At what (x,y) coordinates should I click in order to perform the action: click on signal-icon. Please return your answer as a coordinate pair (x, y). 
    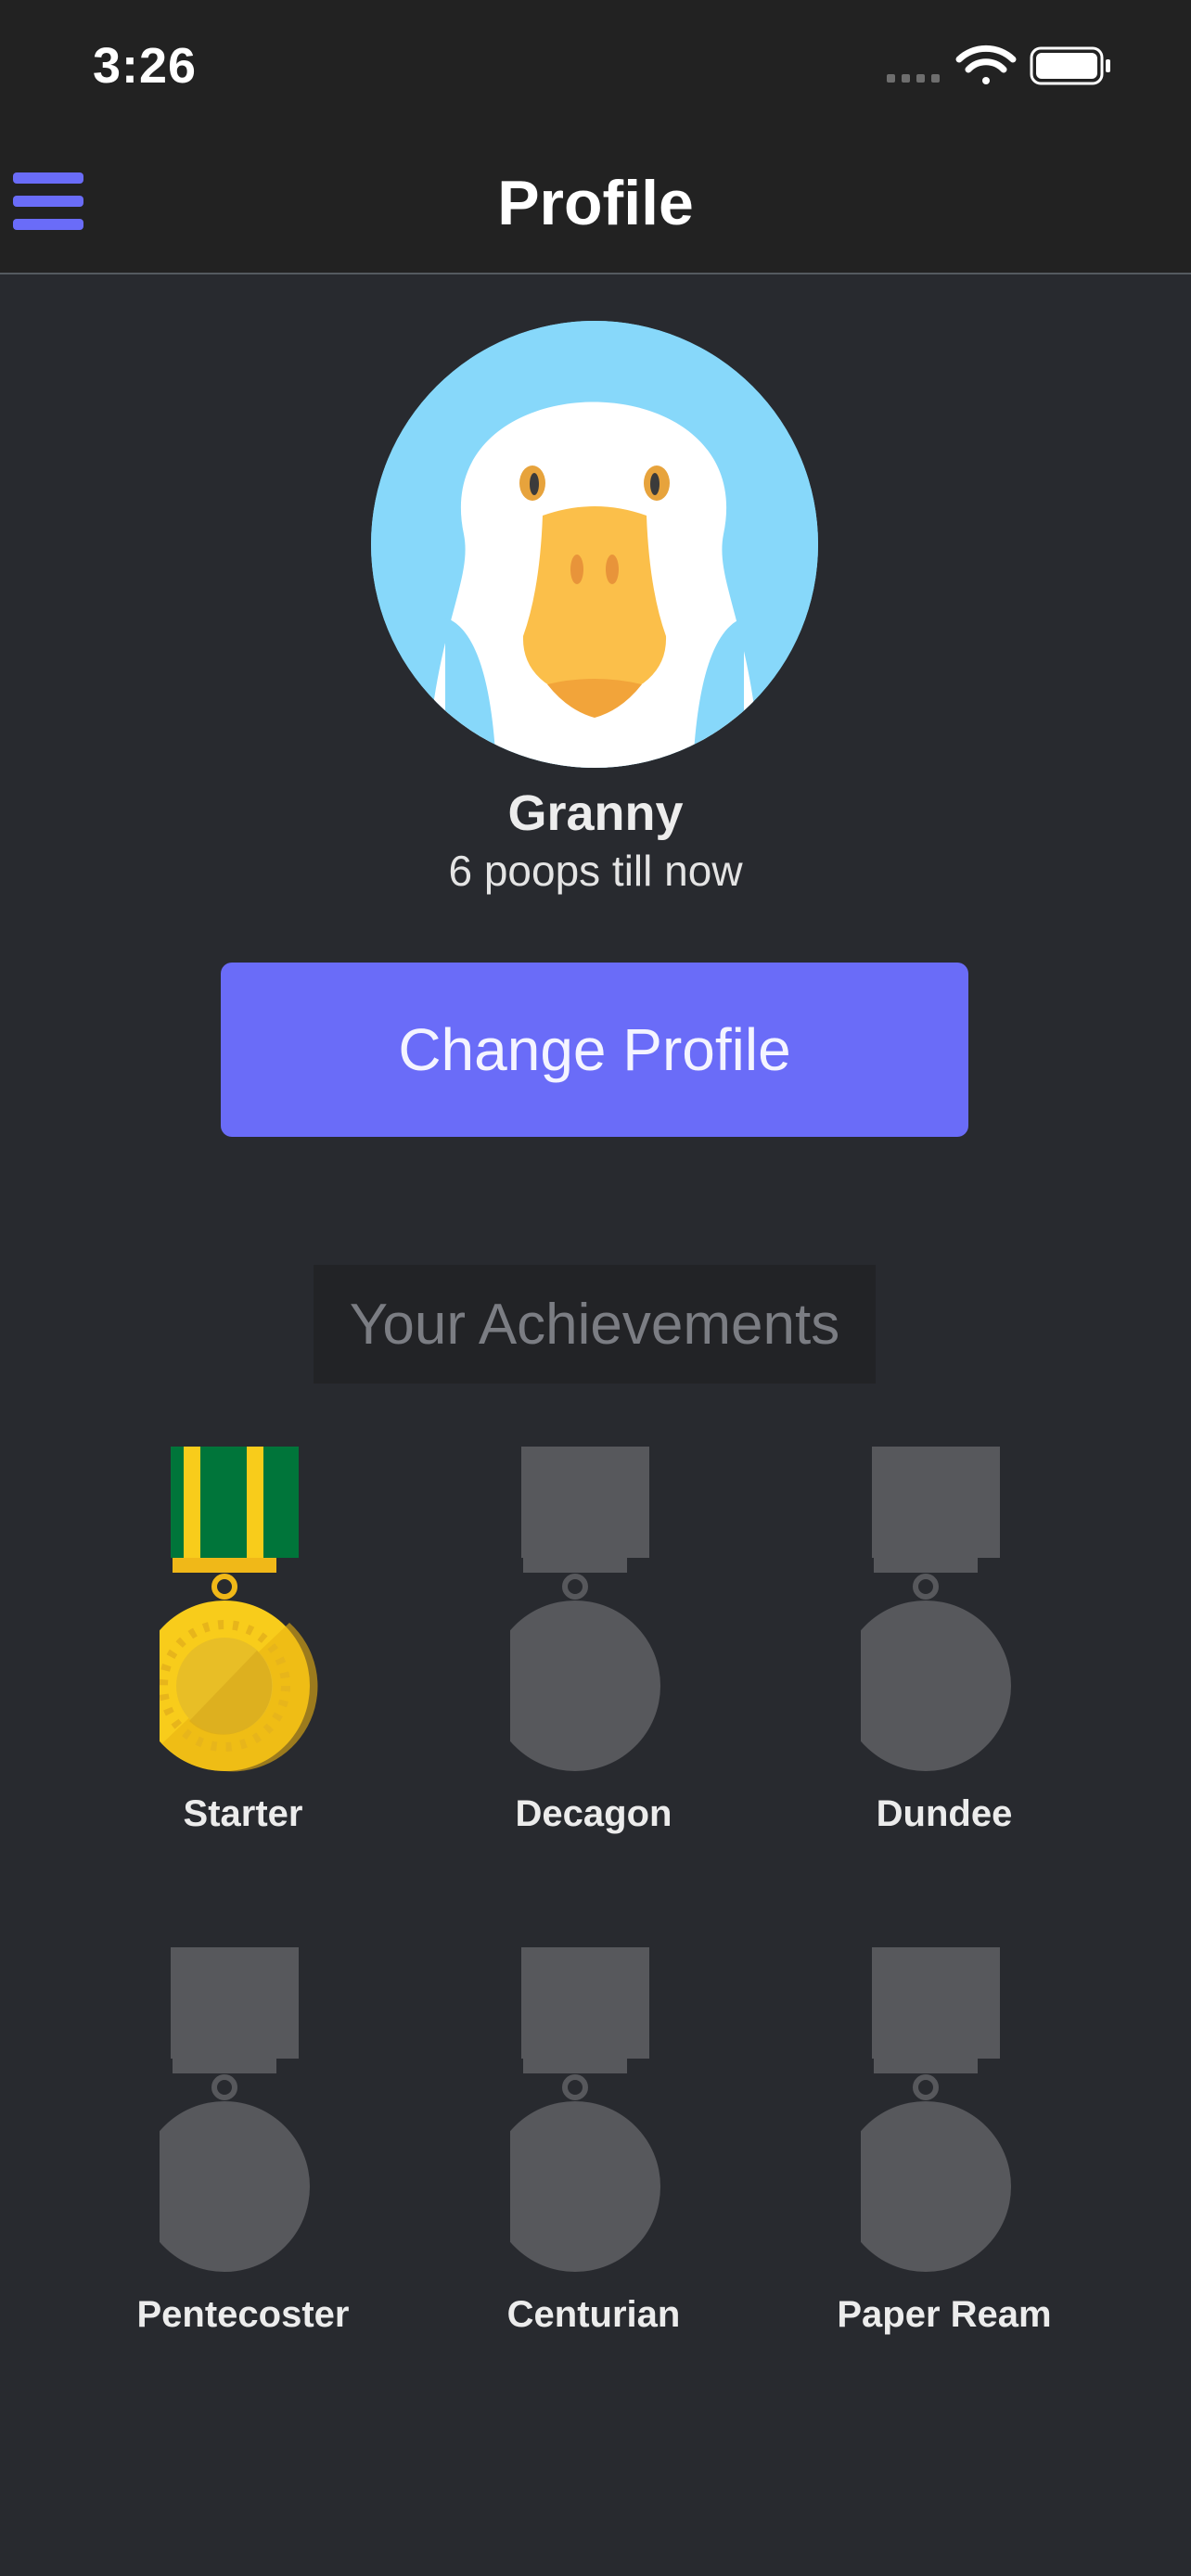
    Looking at the image, I should click on (913, 79).